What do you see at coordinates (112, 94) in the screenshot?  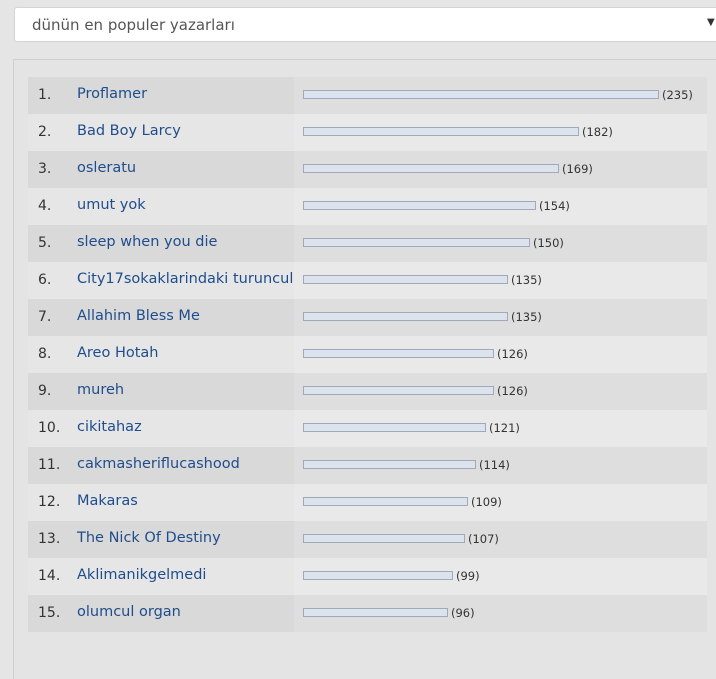 I see `author-link: Proflamer` at bounding box center [112, 94].